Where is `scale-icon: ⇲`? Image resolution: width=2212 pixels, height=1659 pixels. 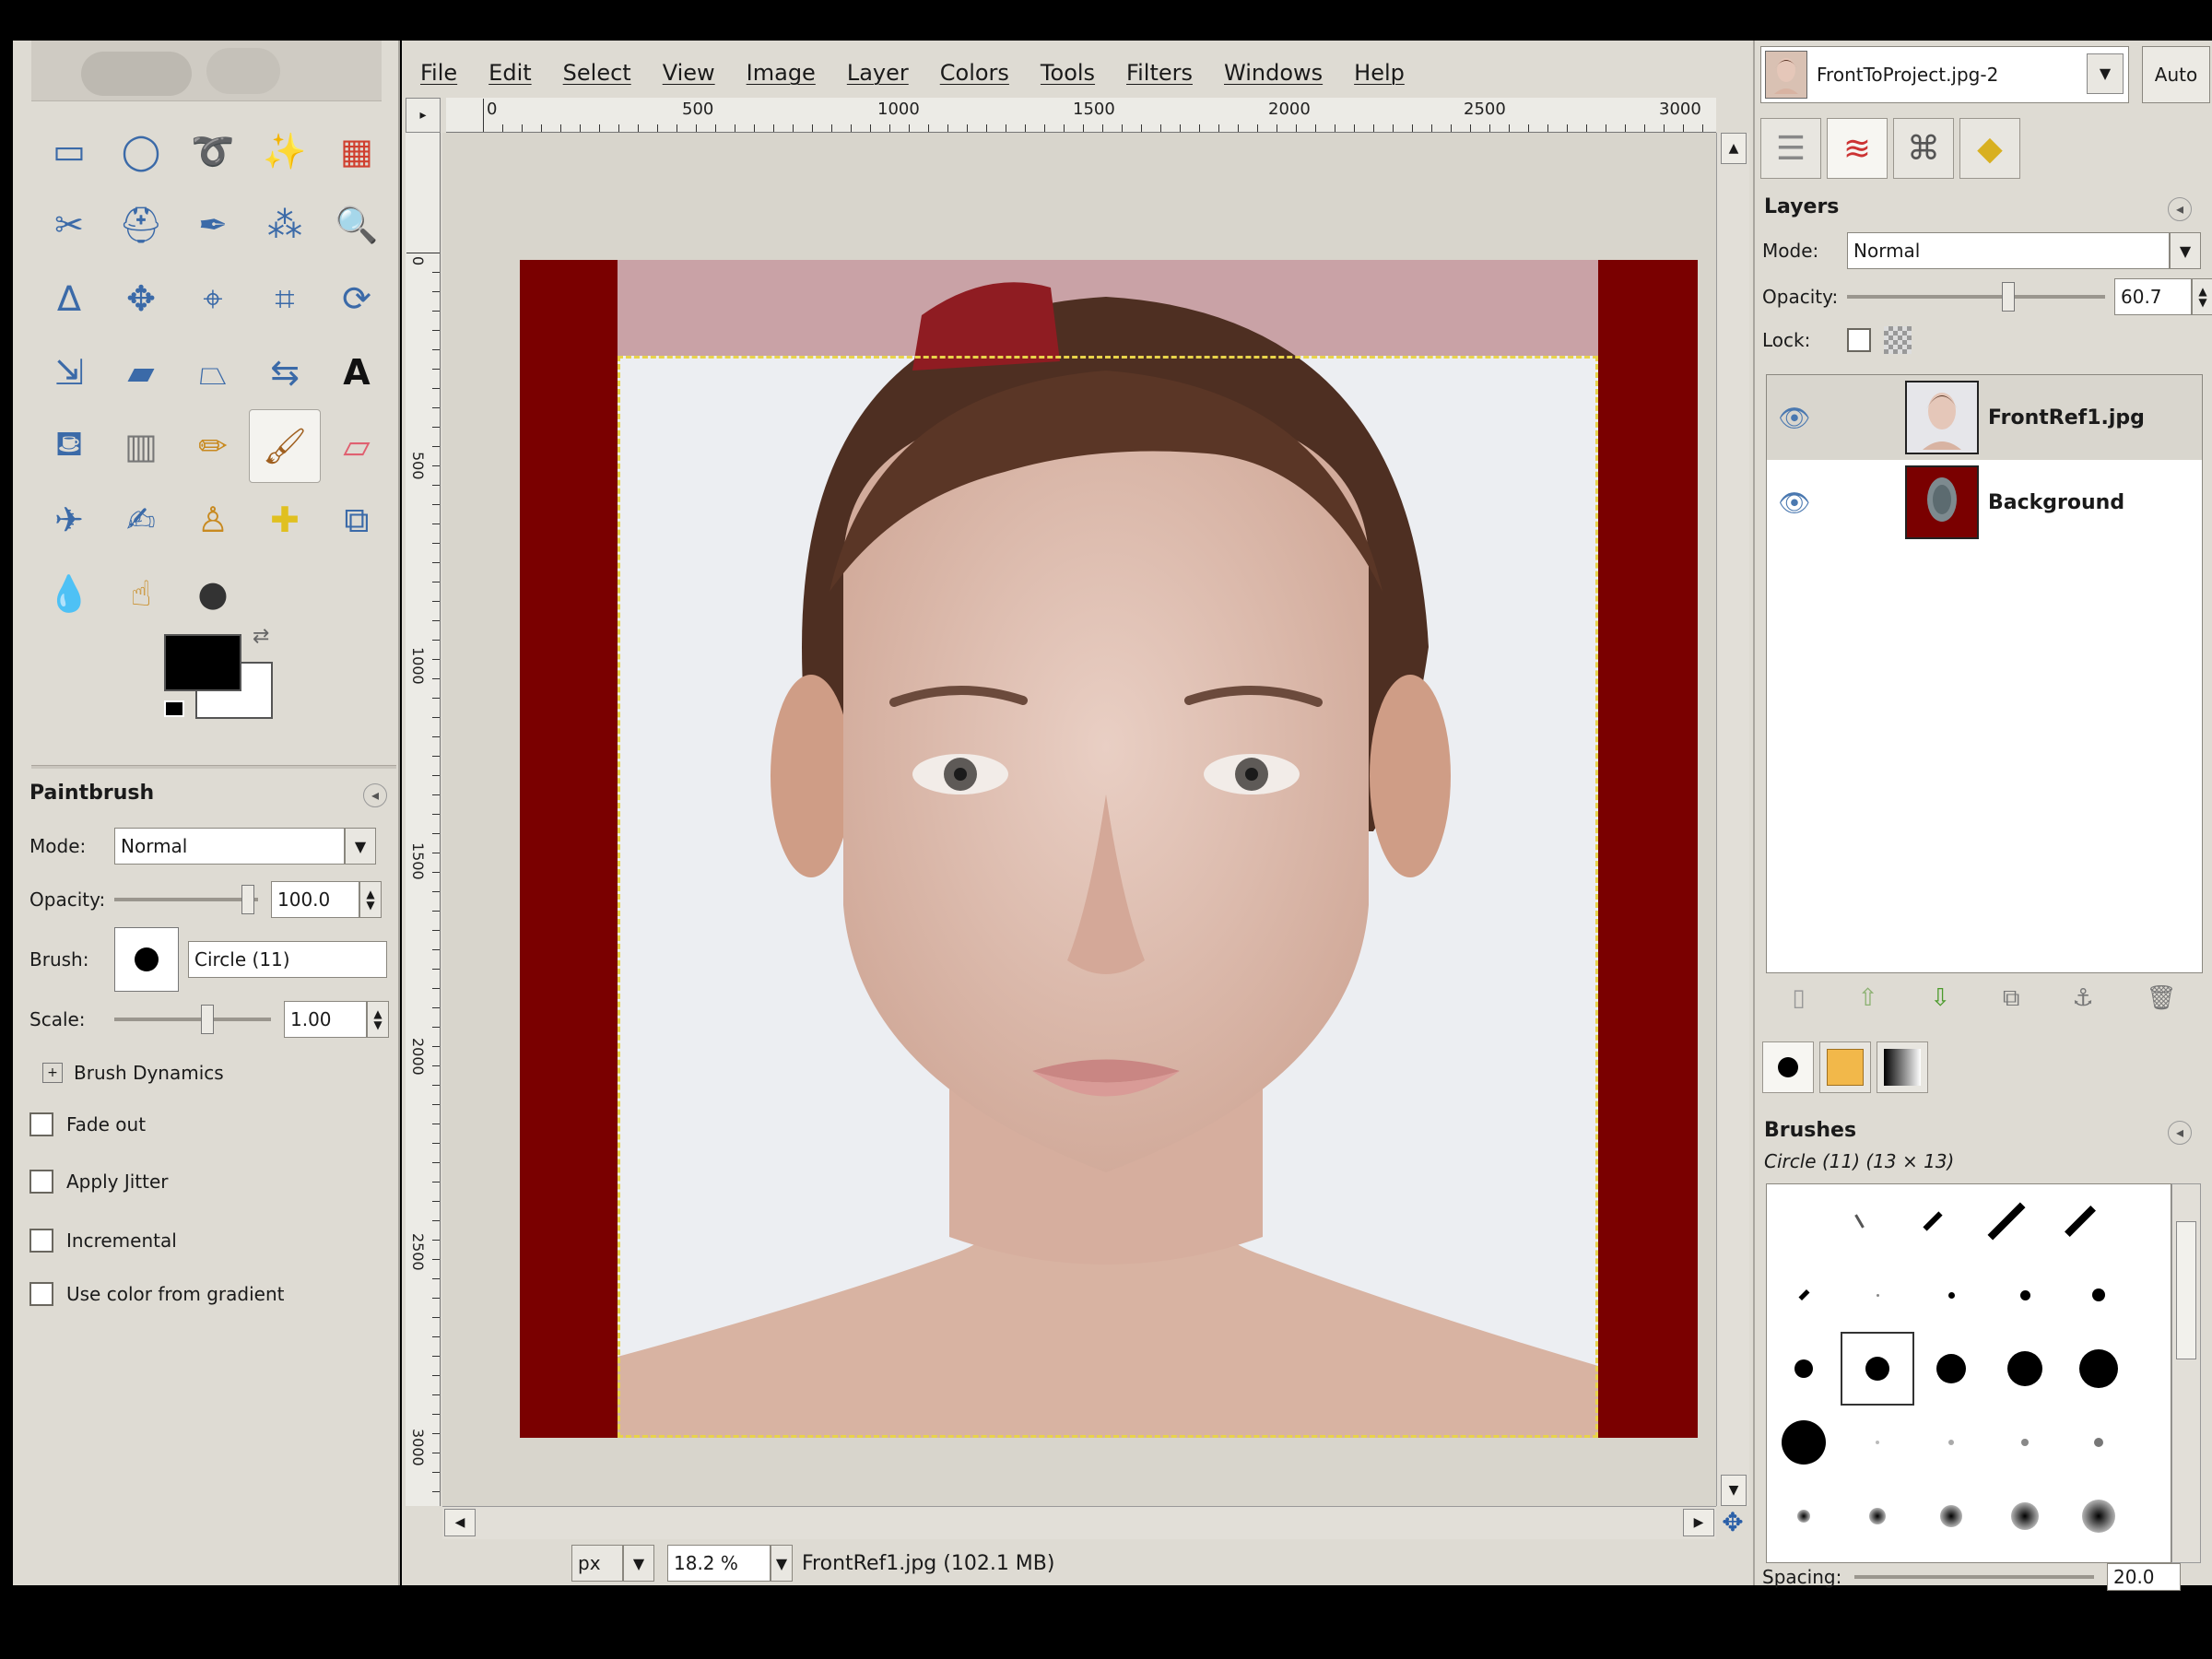
scale-icon: ⇲ is located at coordinates (69, 372).